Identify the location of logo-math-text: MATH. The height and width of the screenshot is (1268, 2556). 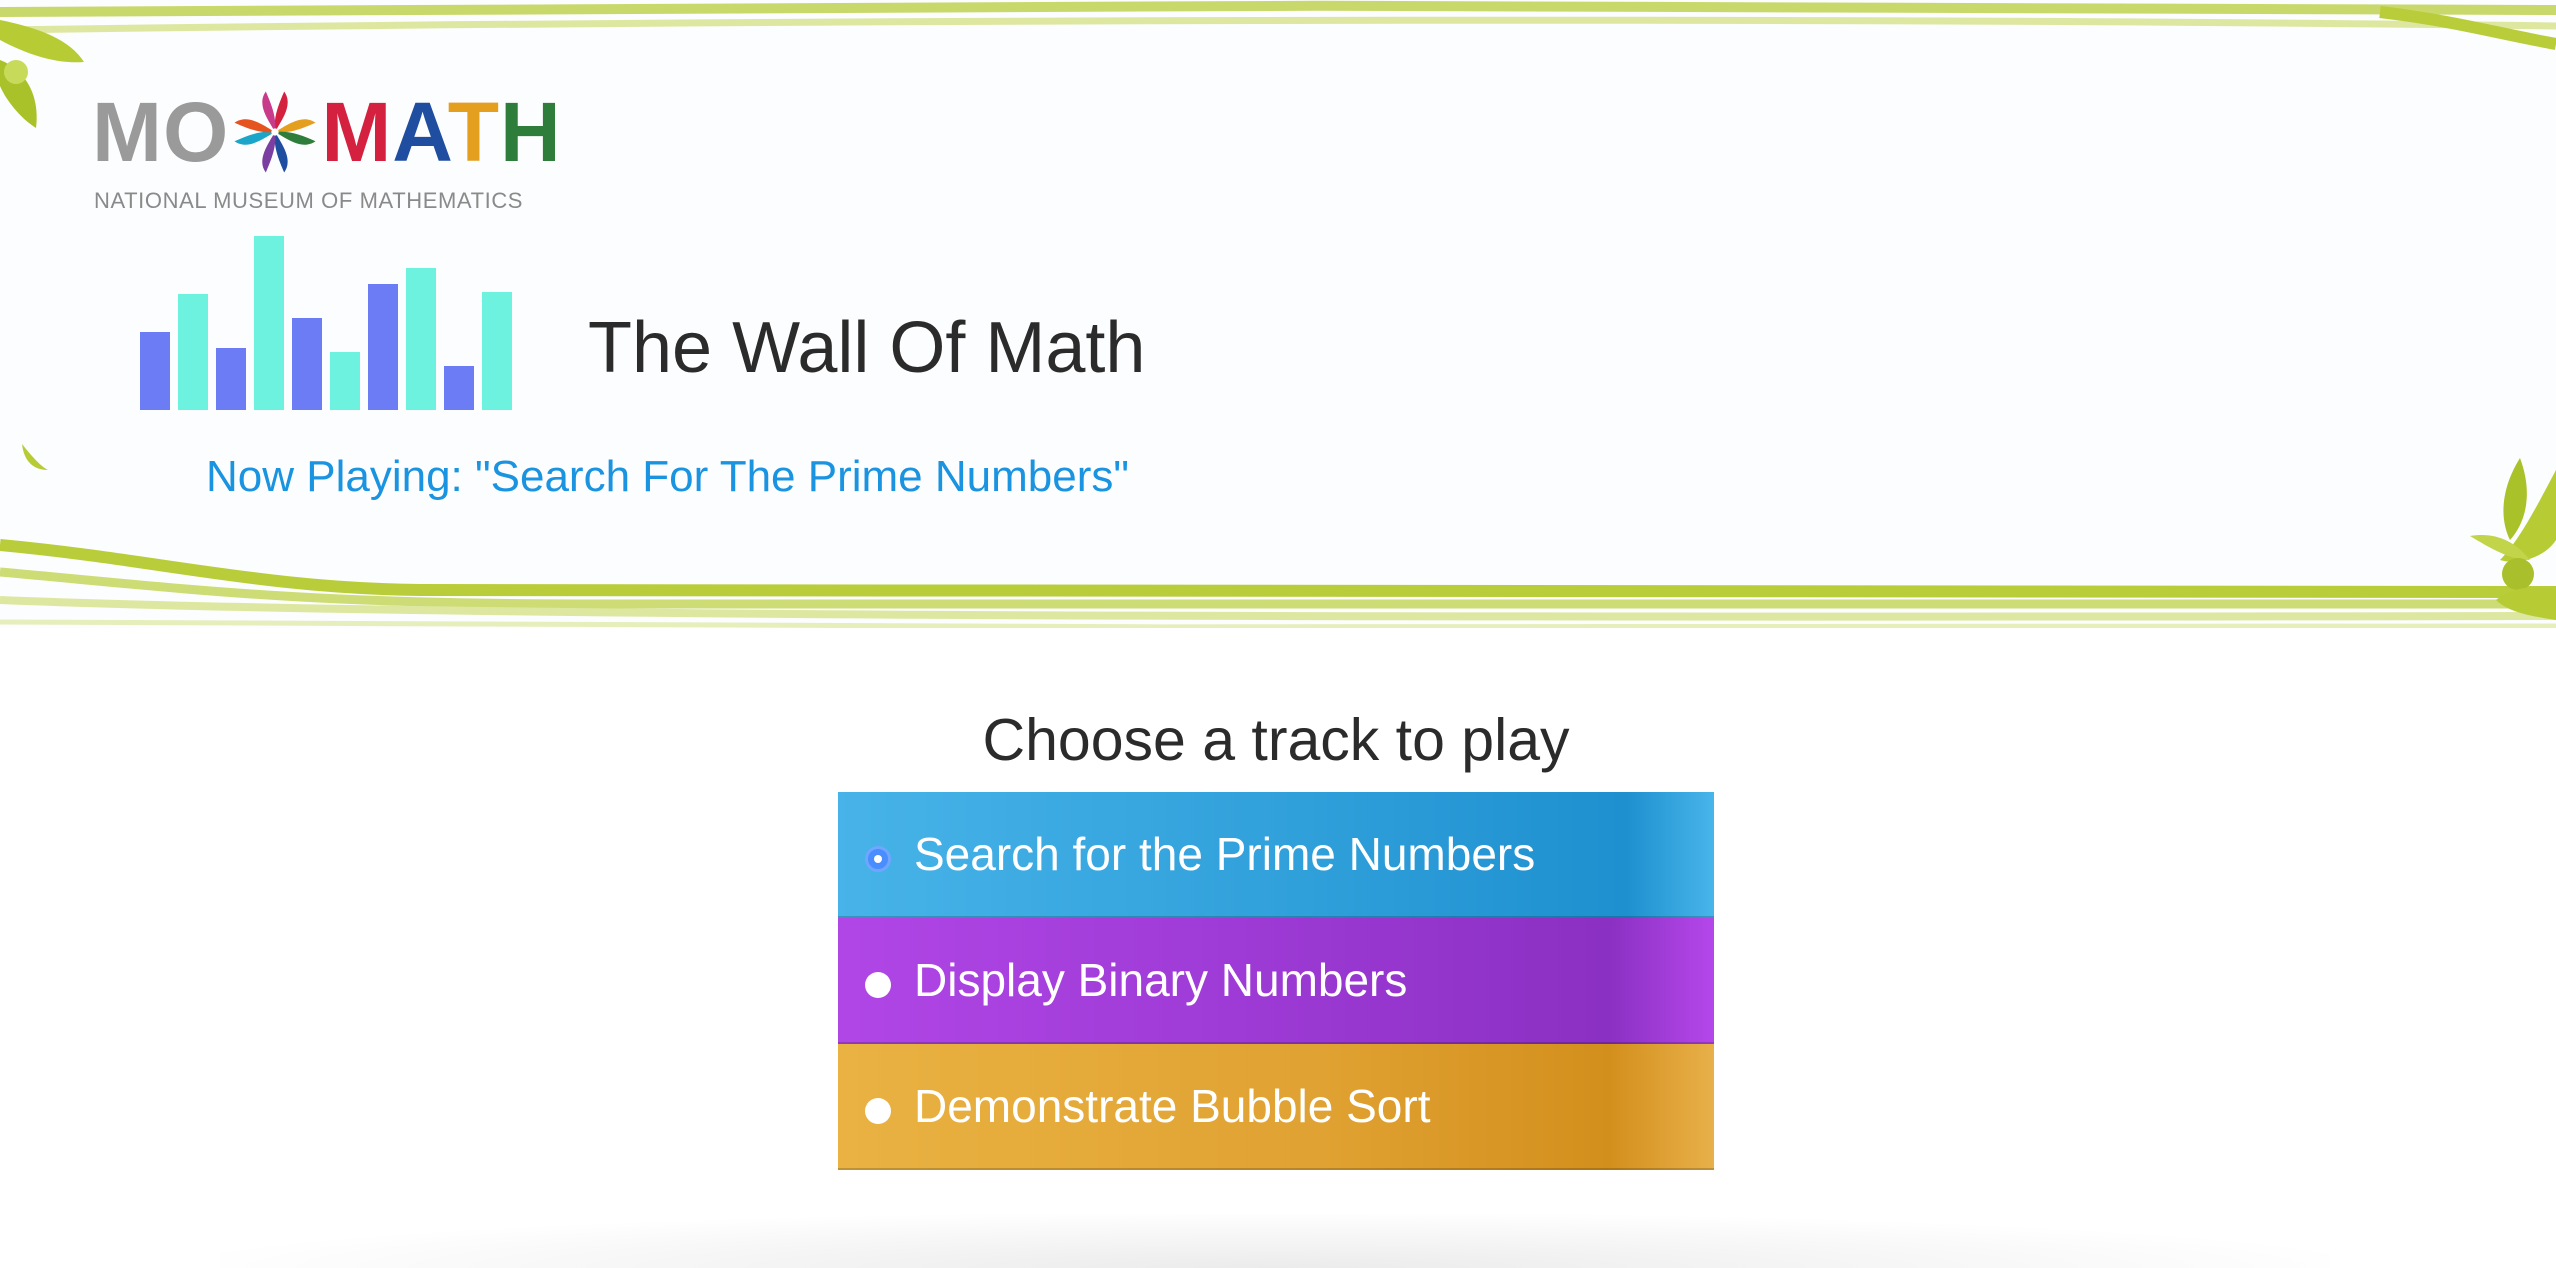
(441, 132).